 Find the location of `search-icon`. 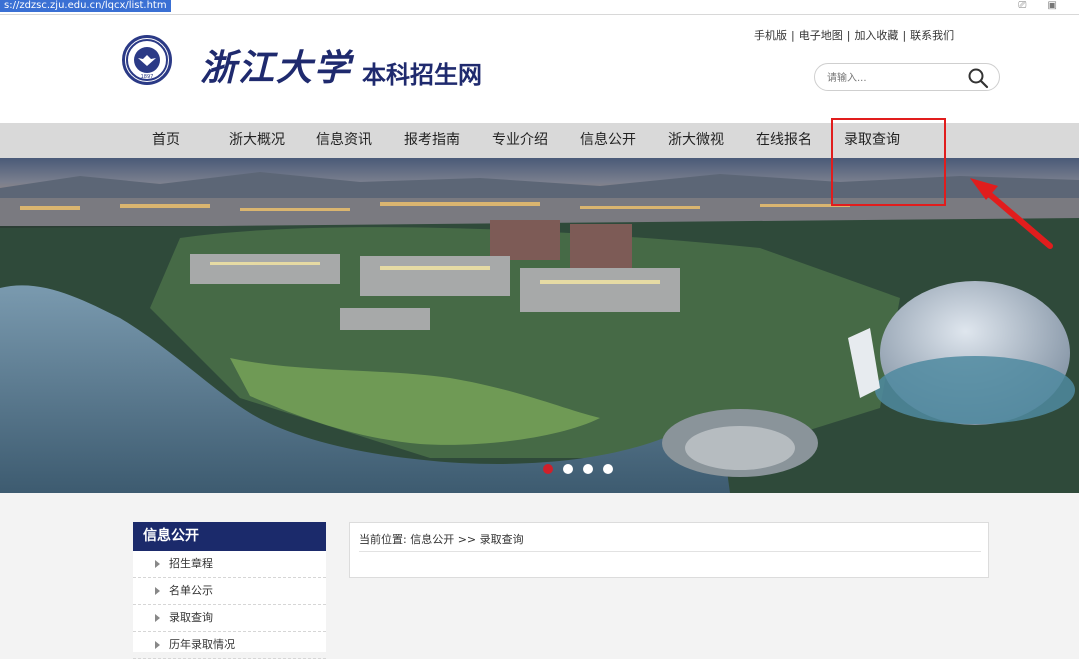

search-icon is located at coordinates (978, 78).